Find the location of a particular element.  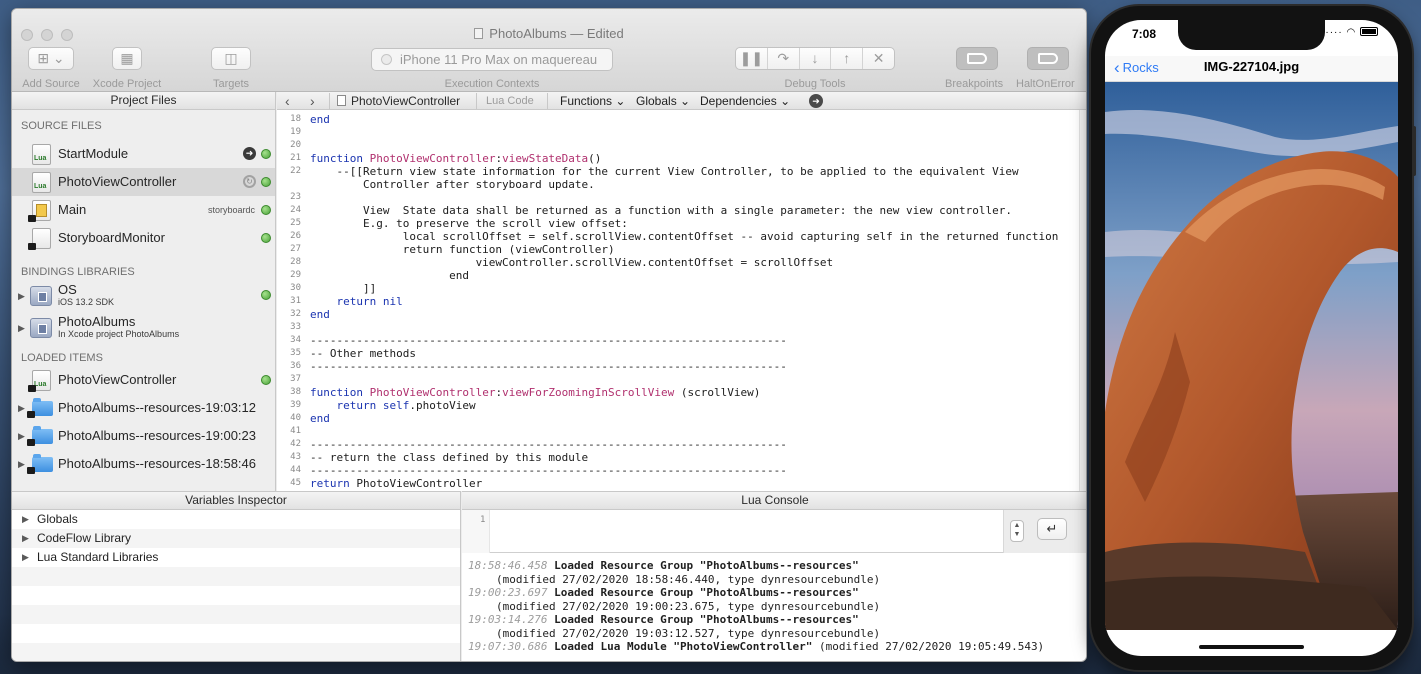

project-files-header: Project Files is located at coordinates (143, 101).